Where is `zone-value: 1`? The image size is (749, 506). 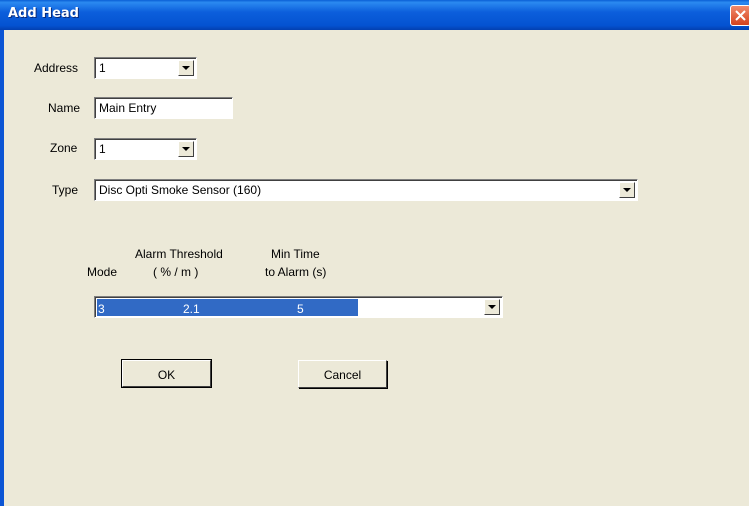 zone-value: 1 is located at coordinates (102, 149).